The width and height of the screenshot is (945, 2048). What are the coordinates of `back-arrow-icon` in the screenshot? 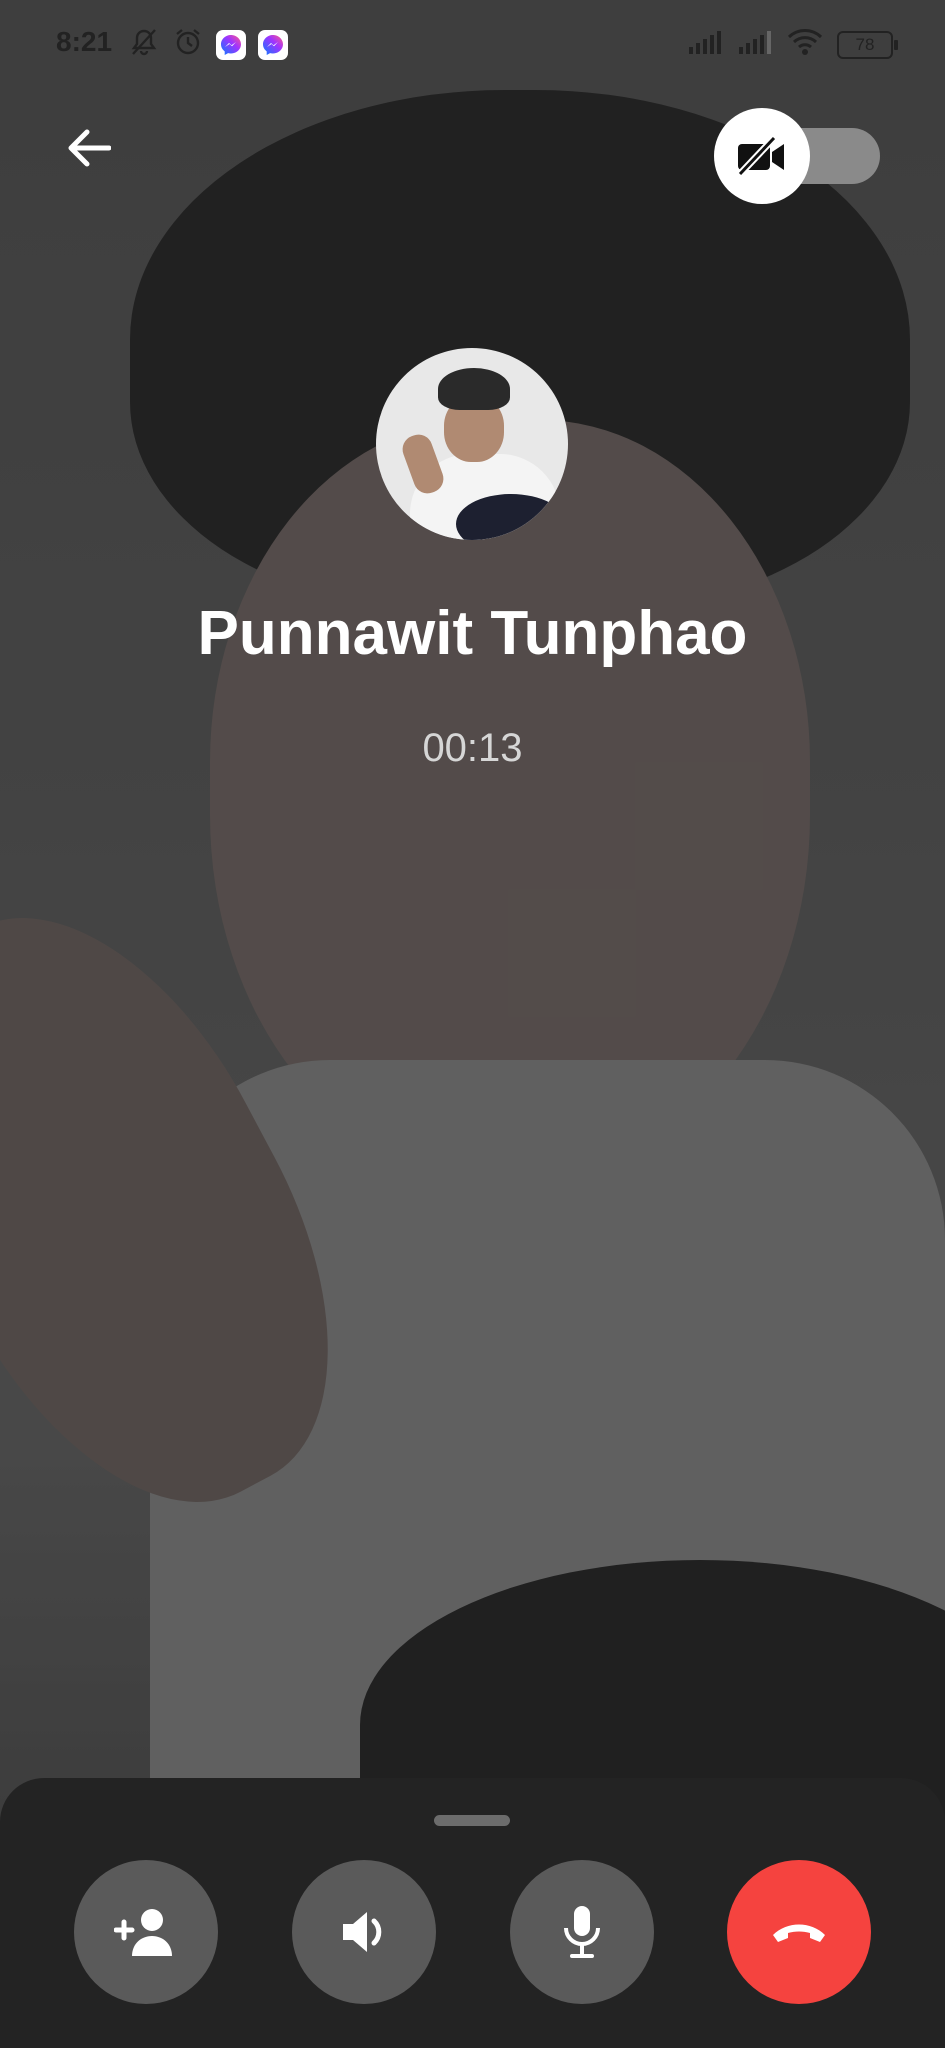 It's located at (89, 148).